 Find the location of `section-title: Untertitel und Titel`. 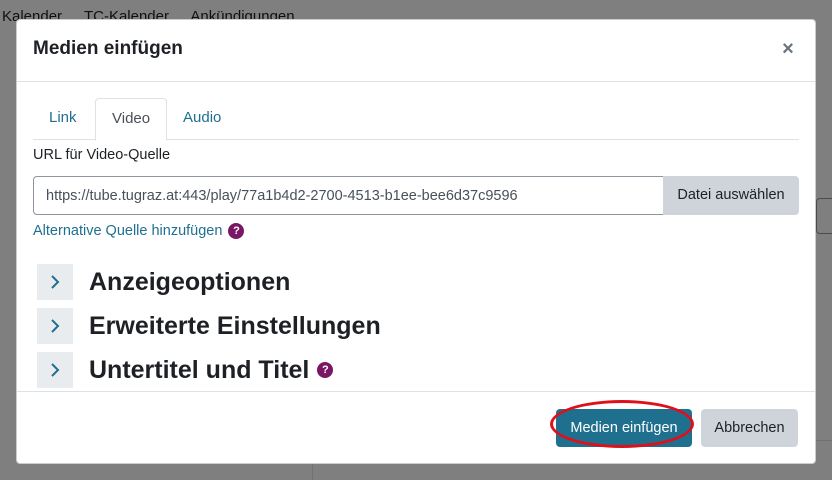

section-title: Untertitel und Titel is located at coordinates (199, 369).